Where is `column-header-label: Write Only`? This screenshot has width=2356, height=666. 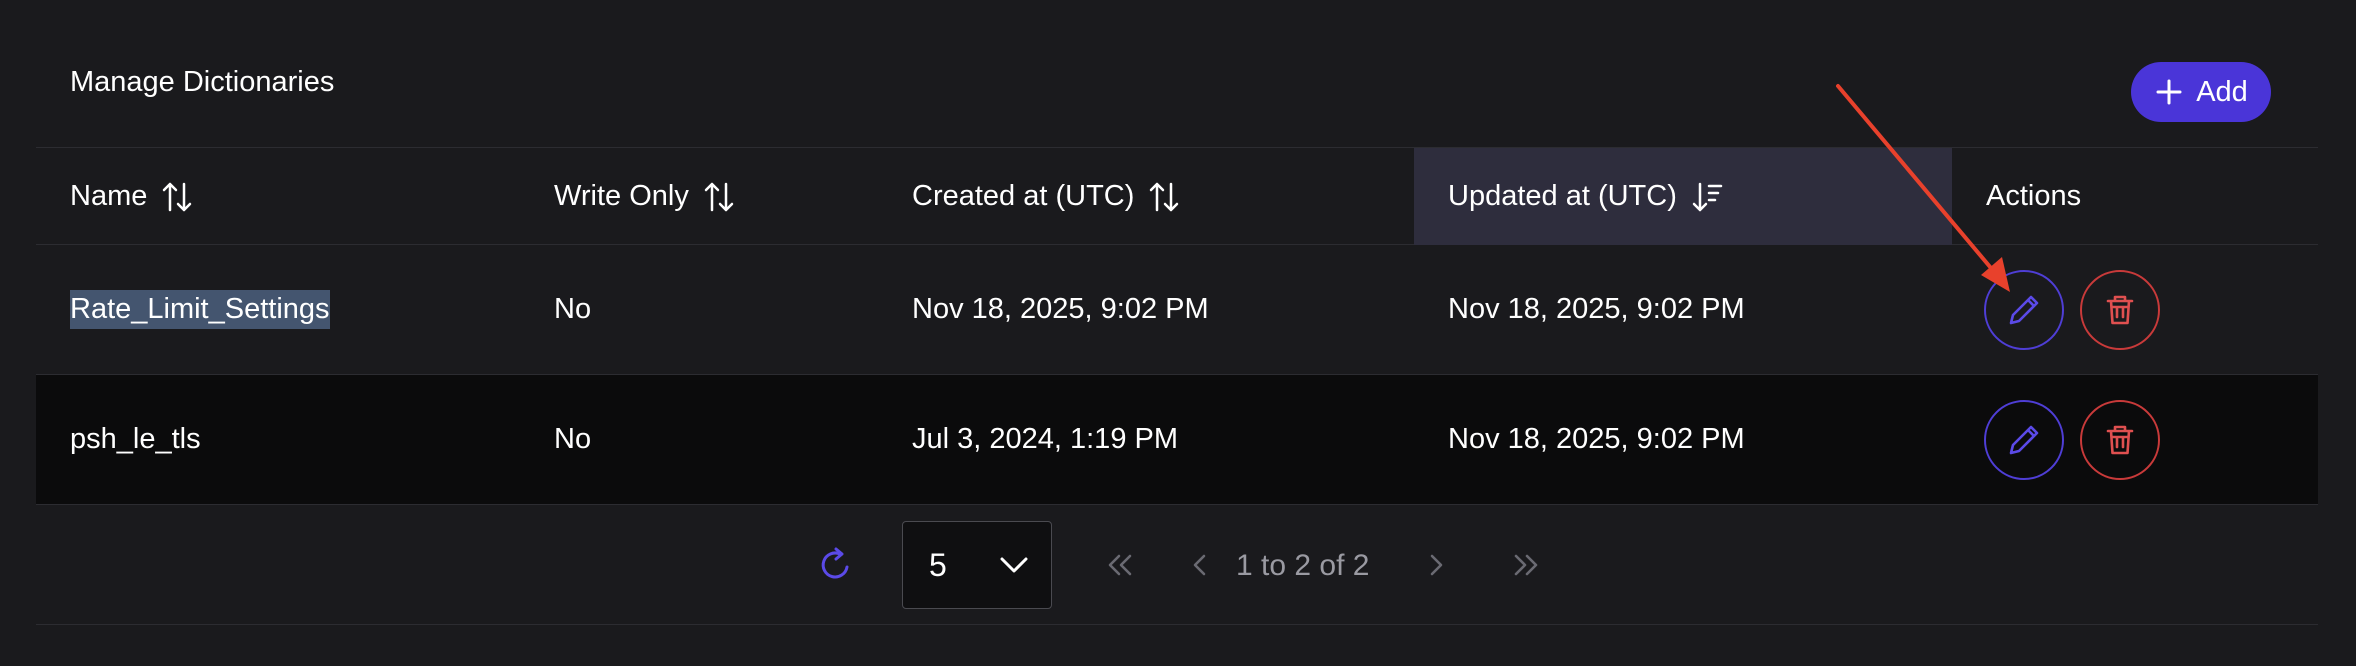
column-header-label: Write Only is located at coordinates (621, 196).